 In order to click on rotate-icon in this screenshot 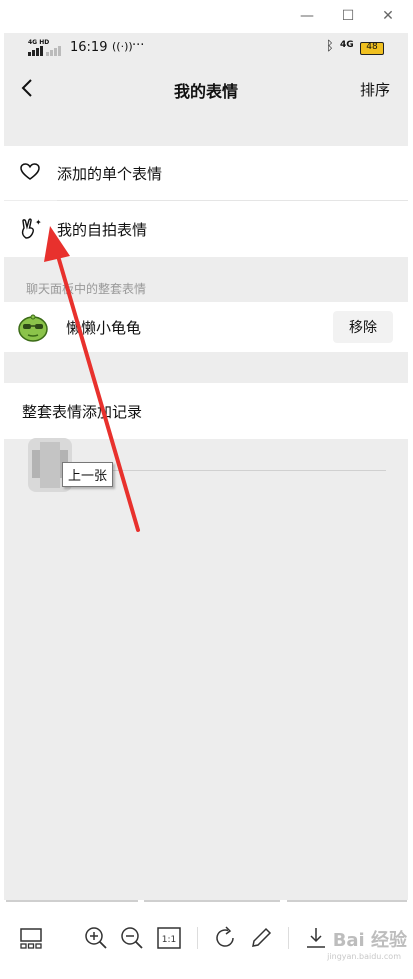, I will do `click(225, 938)`.